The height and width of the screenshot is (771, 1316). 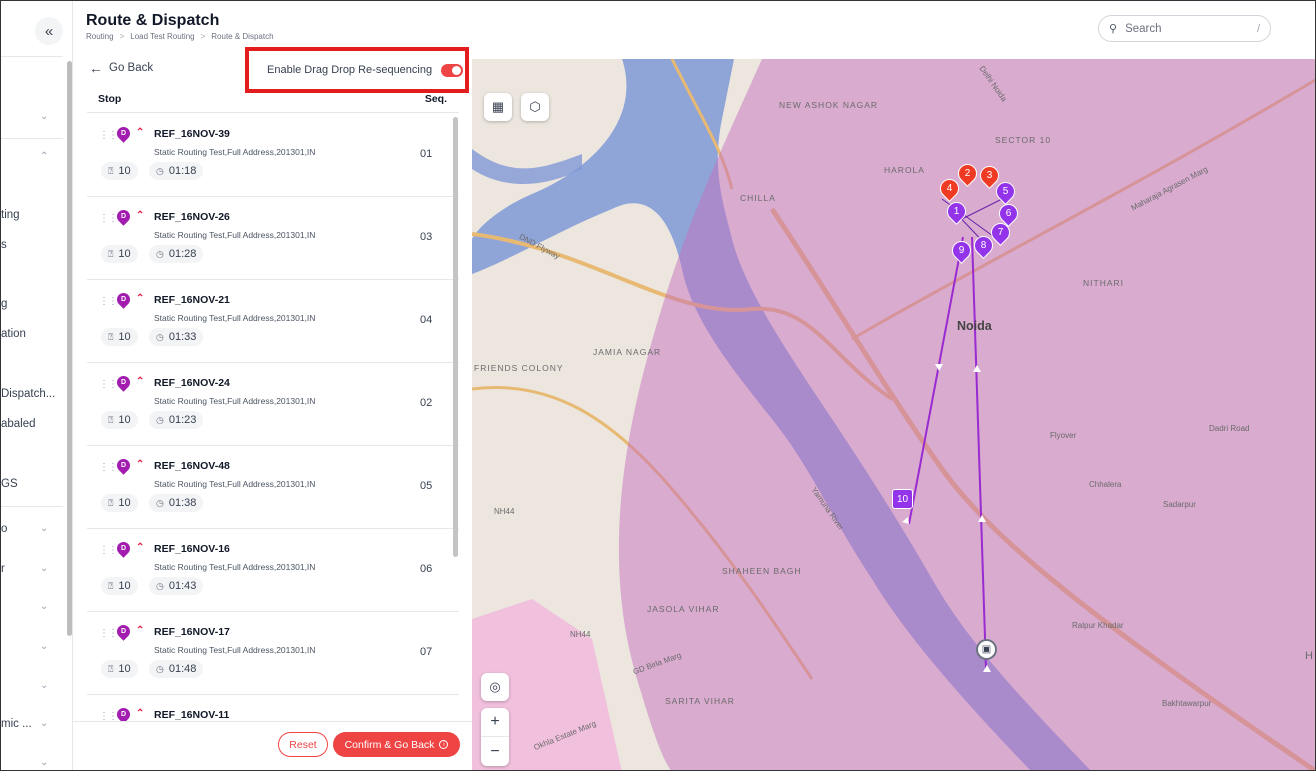 I want to click on map-view-button: ▦, so click(x=498, y=107).